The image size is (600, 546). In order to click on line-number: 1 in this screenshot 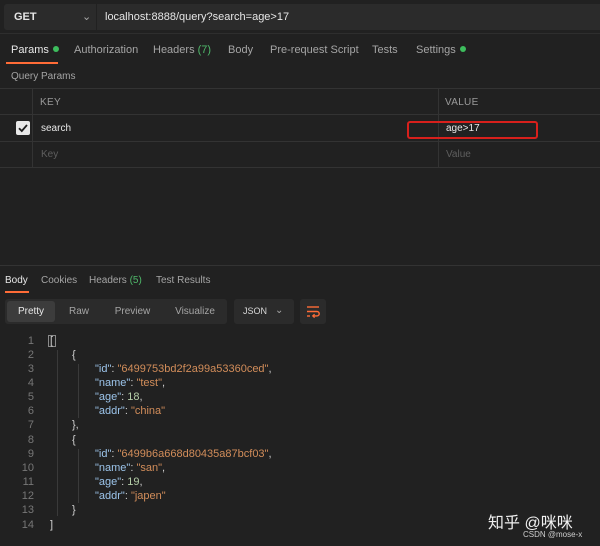, I will do `click(30, 341)`.